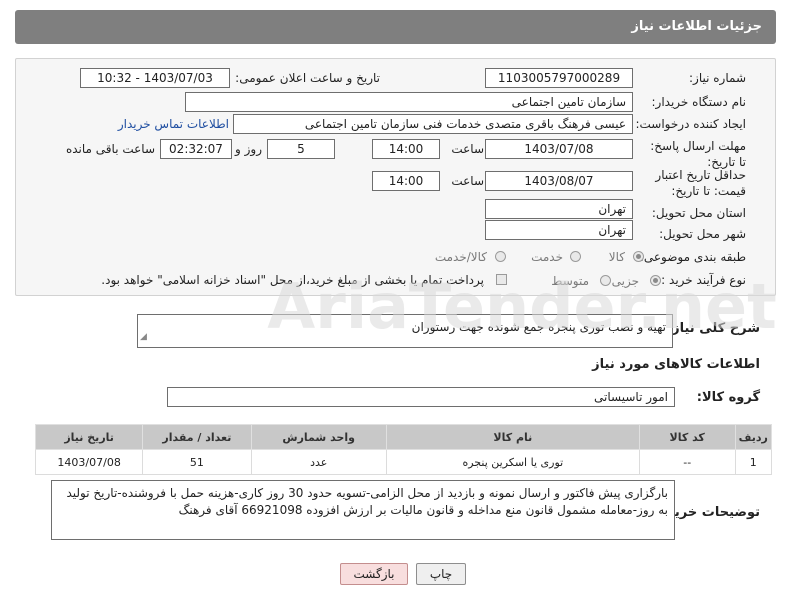 This screenshot has height=598, width=789. I want to click on cell-qty: 51, so click(197, 462).